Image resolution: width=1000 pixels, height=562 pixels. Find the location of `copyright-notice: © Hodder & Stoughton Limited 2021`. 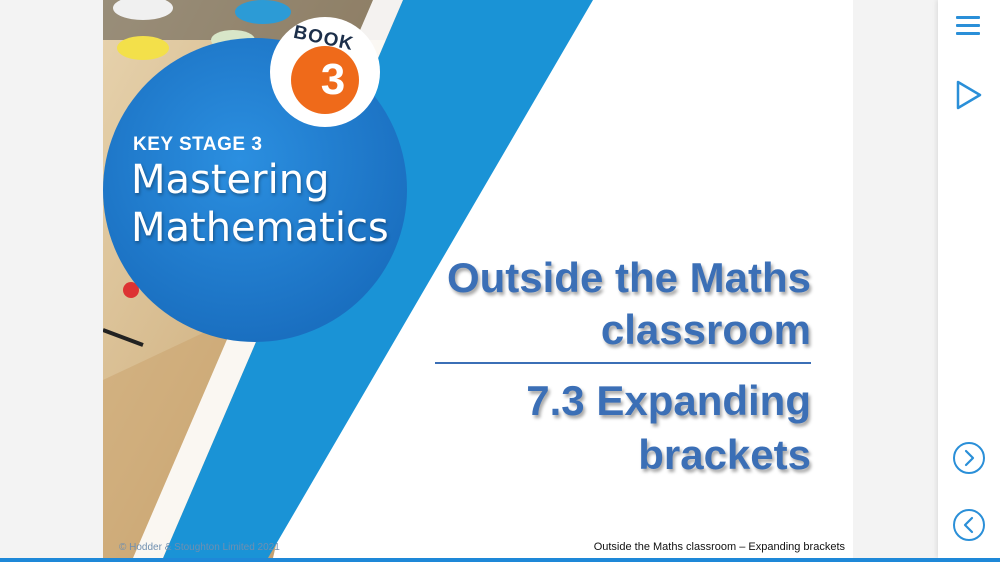

copyright-notice: © Hodder & Stoughton Limited 2021 is located at coordinates (199, 547).